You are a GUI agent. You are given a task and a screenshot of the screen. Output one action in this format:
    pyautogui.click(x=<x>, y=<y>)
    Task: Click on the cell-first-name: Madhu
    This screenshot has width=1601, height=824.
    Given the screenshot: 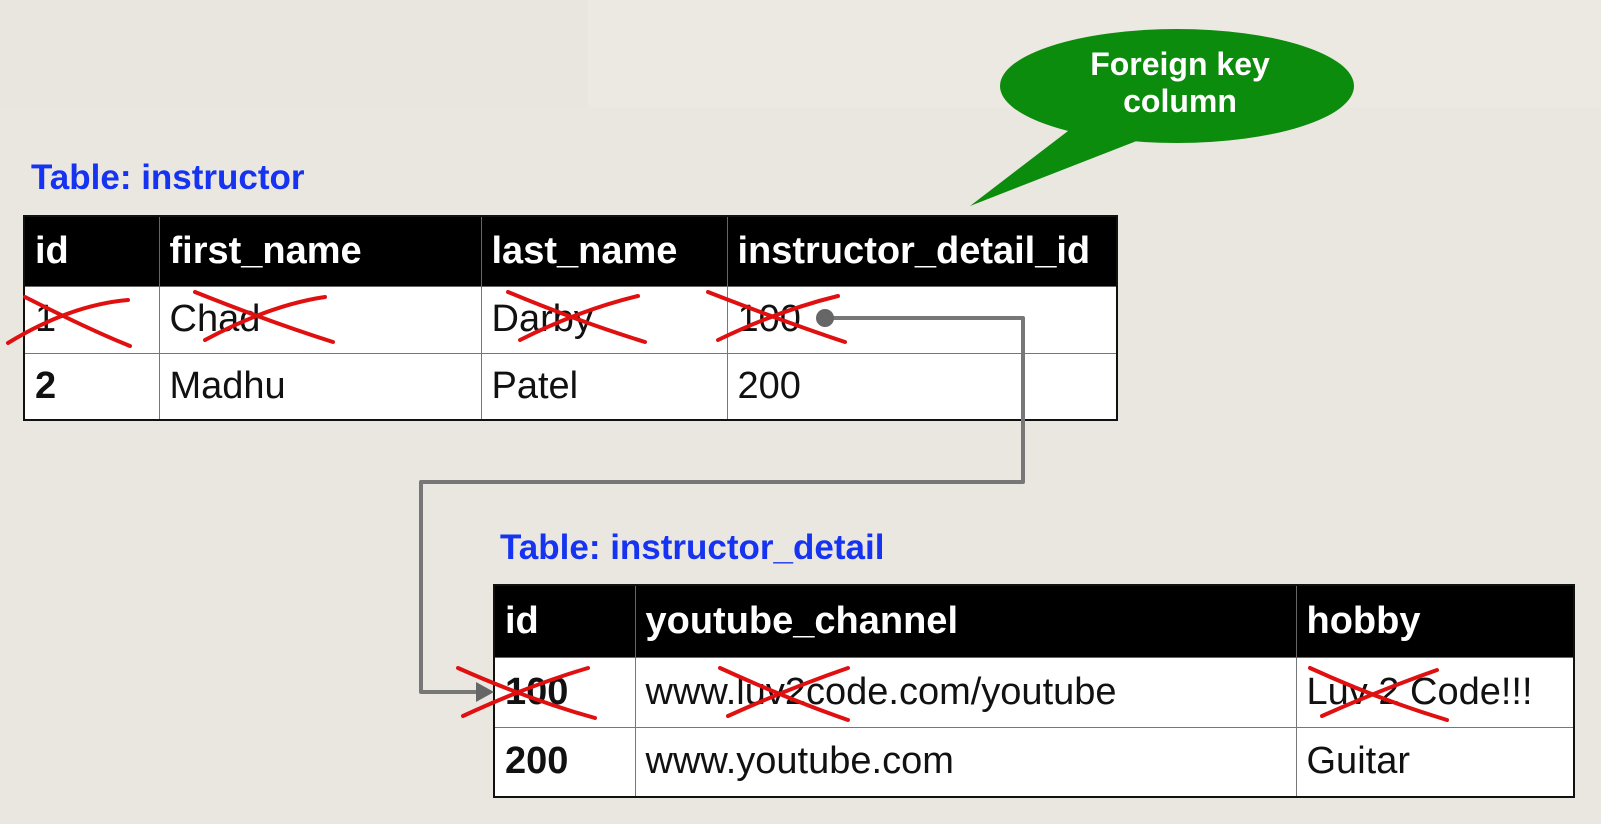 What is the action you would take?
    pyautogui.click(x=320, y=386)
    